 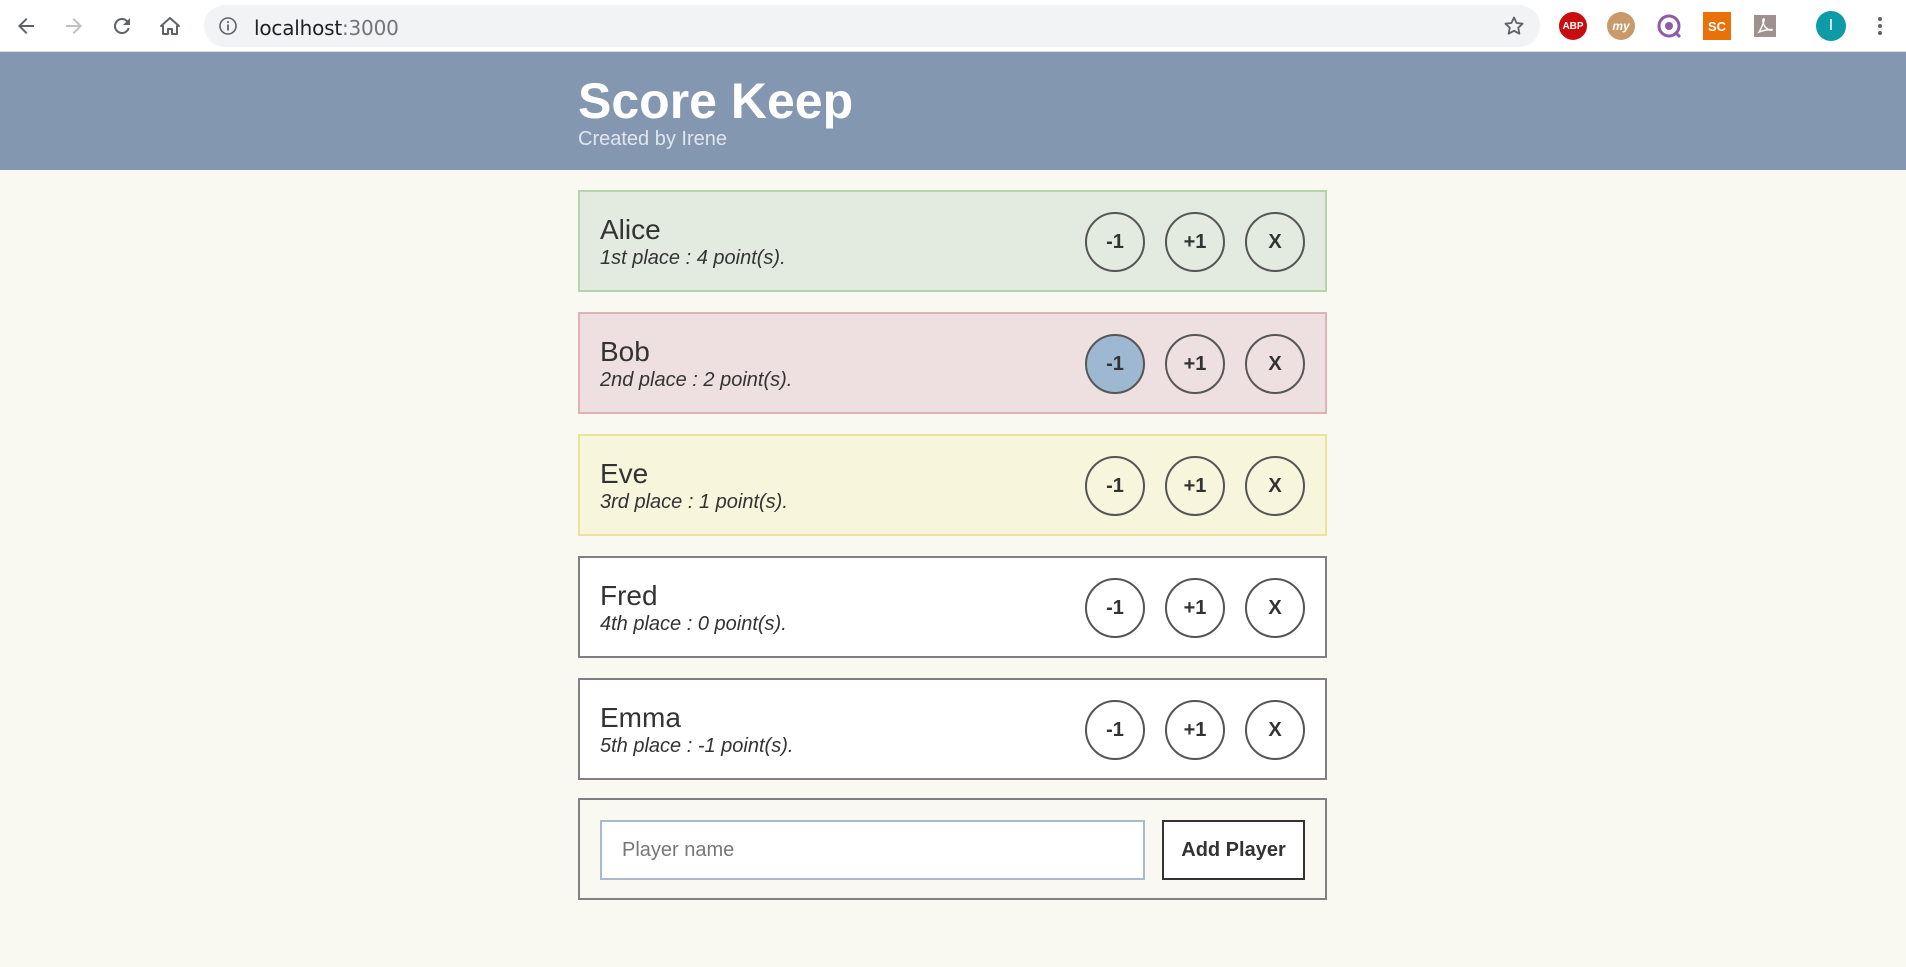 What do you see at coordinates (640, 717) in the screenshot?
I see `player-name: Emma` at bounding box center [640, 717].